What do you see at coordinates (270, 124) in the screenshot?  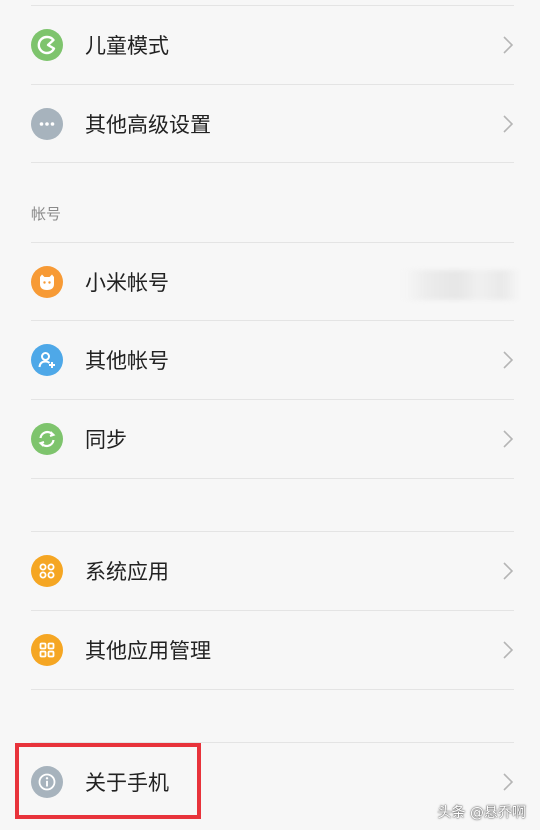 I see `settings-item-advanced: 其他高级设置` at bounding box center [270, 124].